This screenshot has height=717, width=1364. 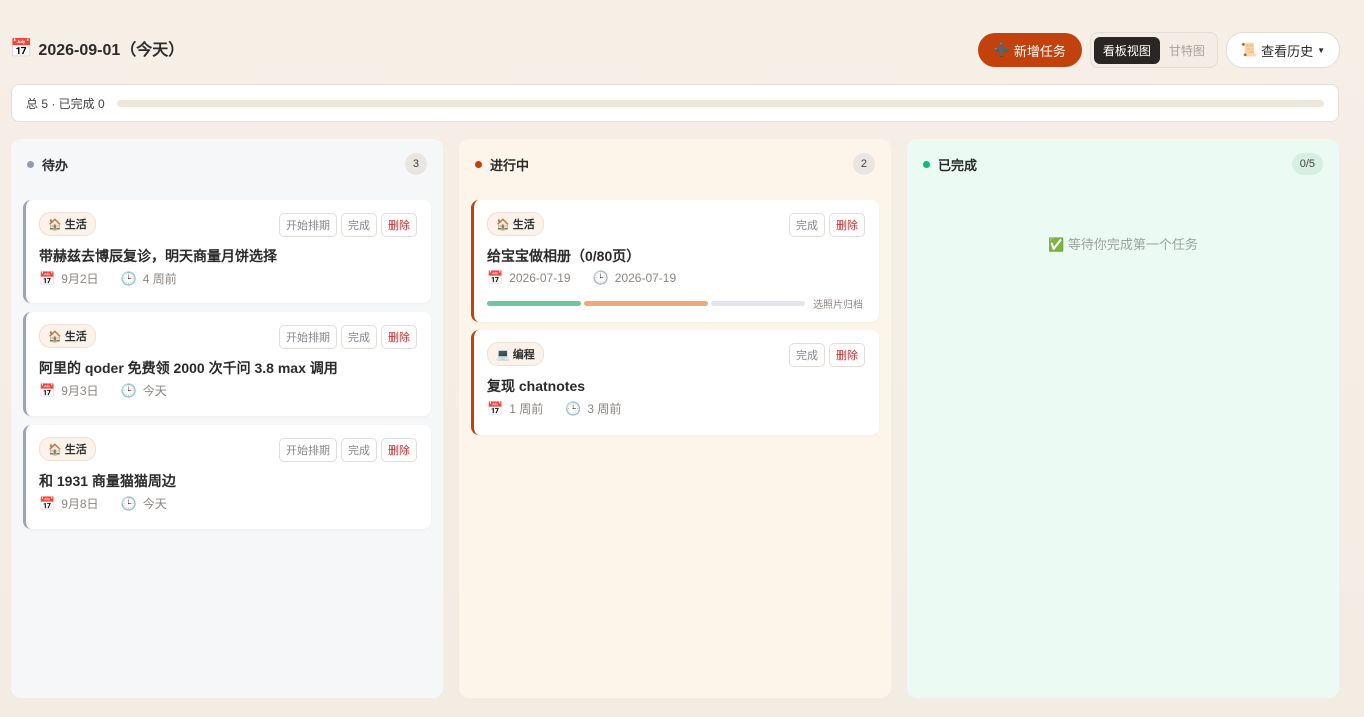 I want to click on column-header: 待办 3, so click(x=227, y=164).